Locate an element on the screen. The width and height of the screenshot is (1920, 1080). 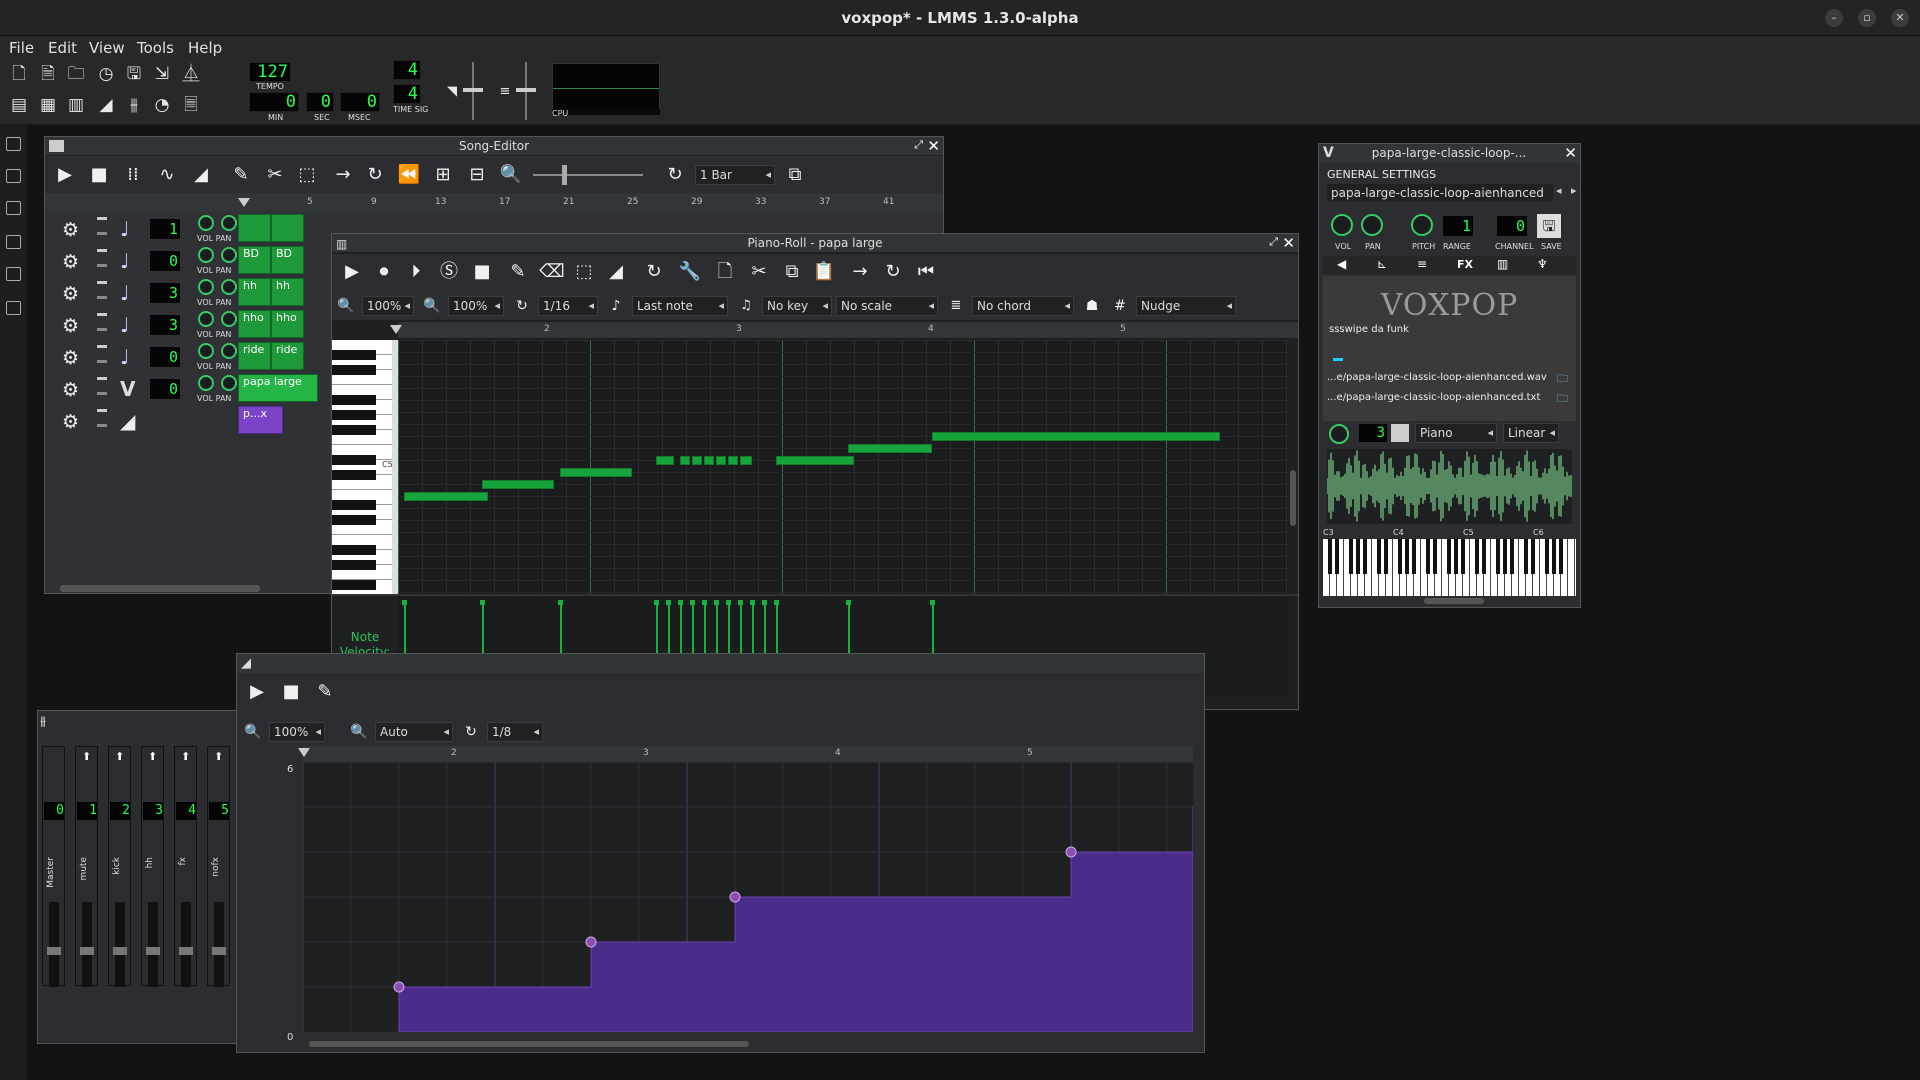
scale-combo: No scale is located at coordinates (887, 306).